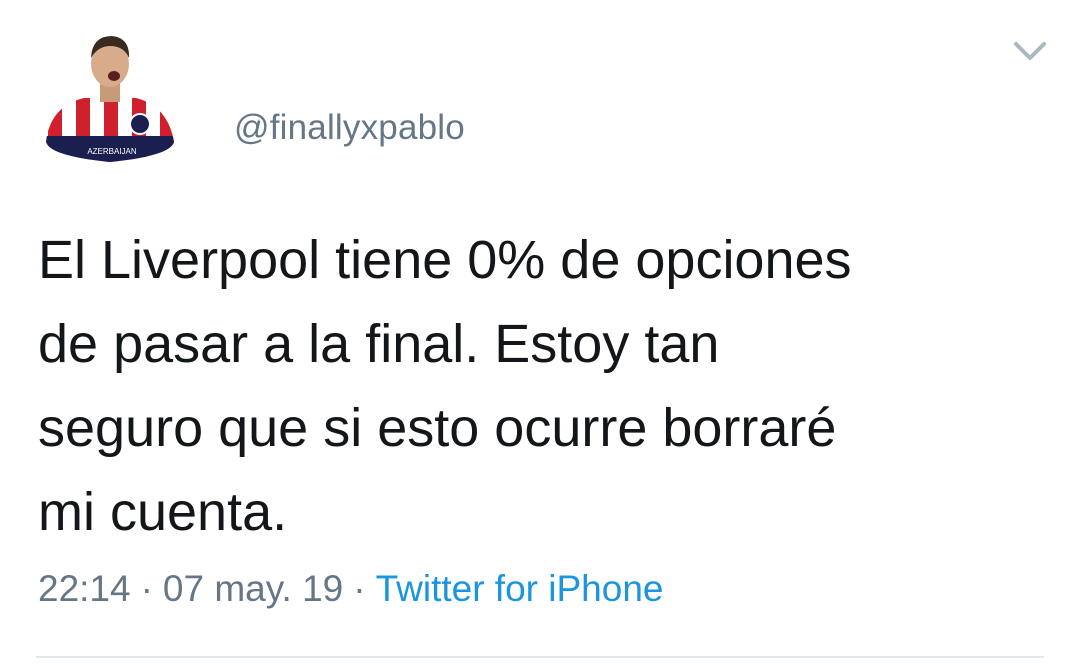  What do you see at coordinates (1030, 51) in the screenshot?
I see `chevron-down-icon` at bounding box center [1030, 51].